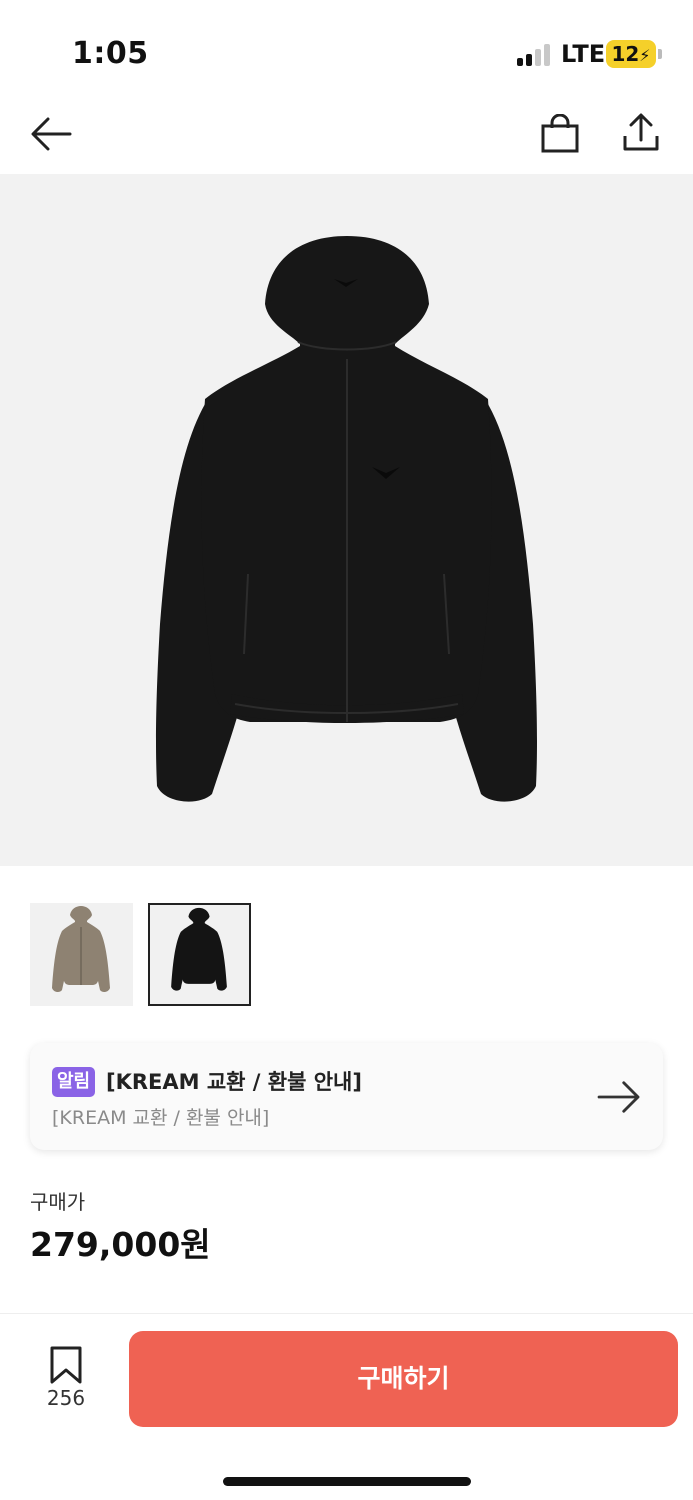 This screenshot has width=693, height=1500. I want to click on battery-level: 12⚡, so click(631, 54).